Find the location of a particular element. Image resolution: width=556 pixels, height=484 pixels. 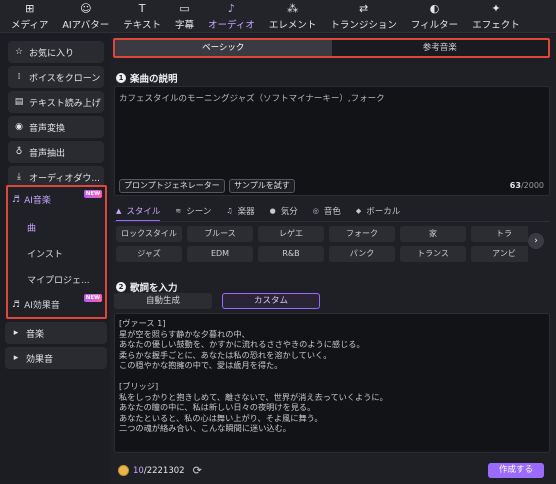

ai-music-item: ♬ AI音楽 is located at coordinates (31, 200).